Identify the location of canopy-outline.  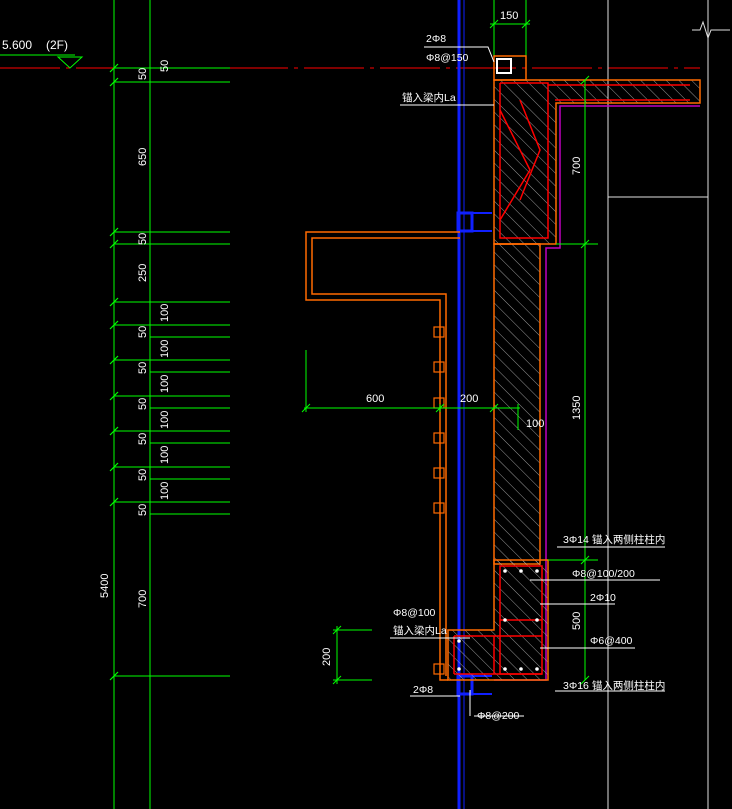
(382, 456).